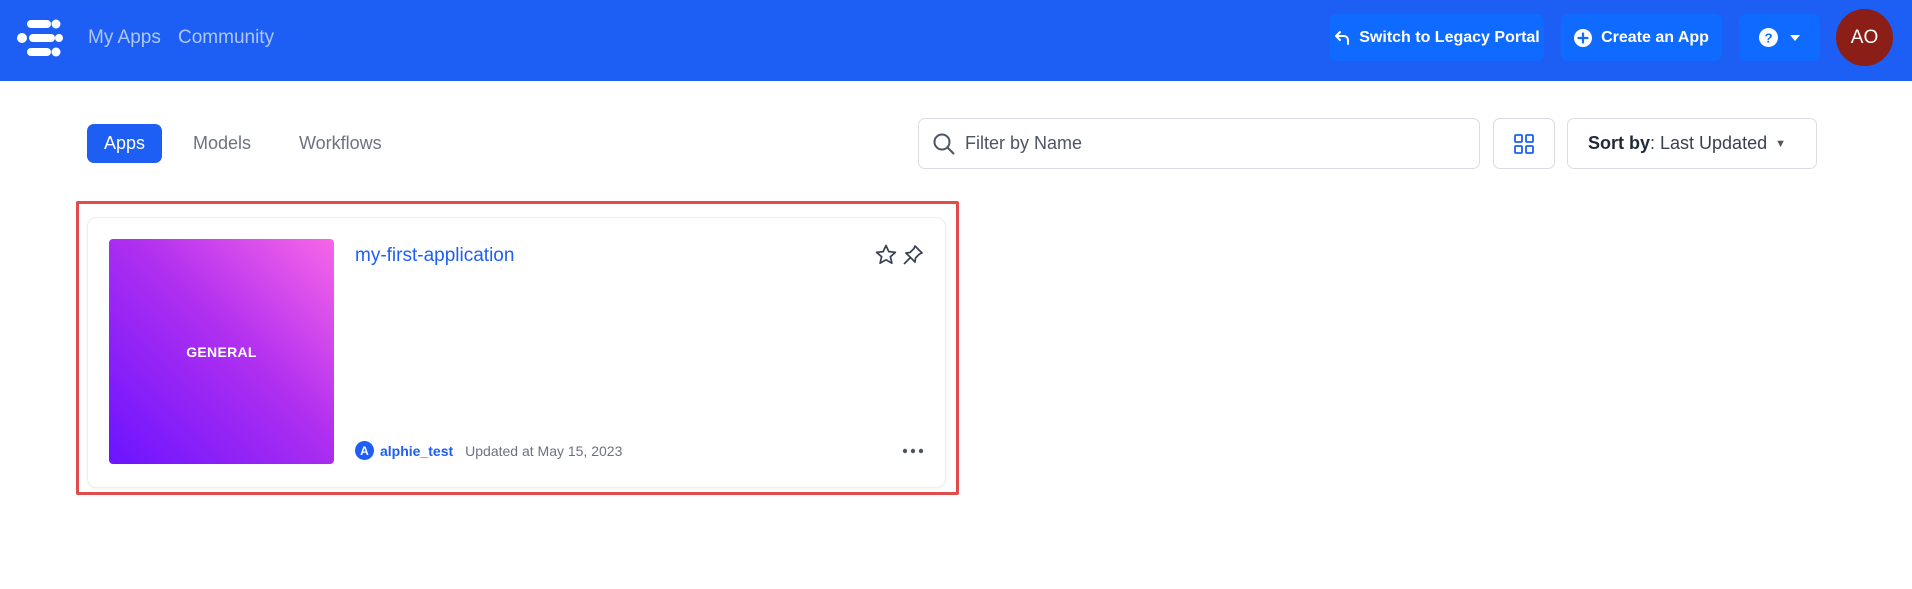  What do you see at coordinates (1709, 143) in the screenshot?
I see `sort-value: : Last Updated` at bounding box center [1709, 143].